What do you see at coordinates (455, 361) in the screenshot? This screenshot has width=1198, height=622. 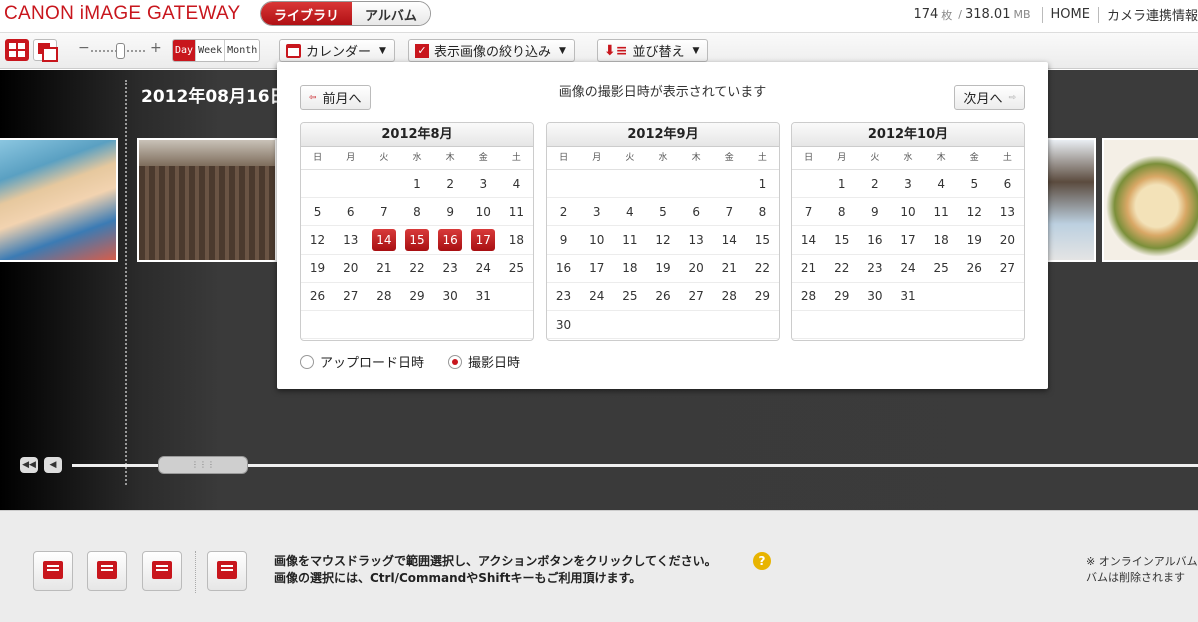 I see `radio-shot-date` at bounding box center [455, 361].